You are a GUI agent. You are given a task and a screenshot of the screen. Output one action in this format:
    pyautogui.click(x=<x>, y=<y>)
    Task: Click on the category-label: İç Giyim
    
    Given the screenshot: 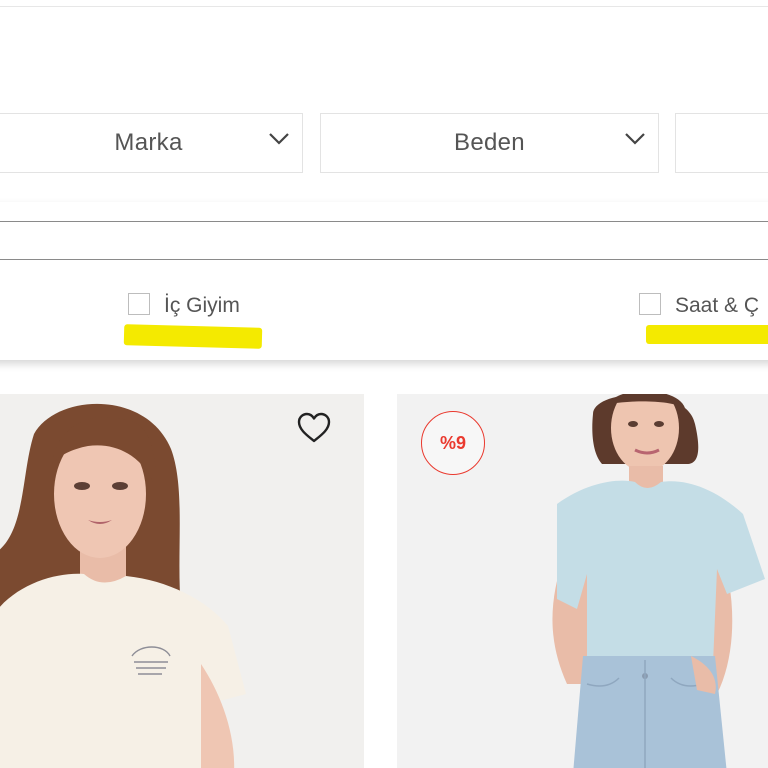 What is the action you would take?
    pyautogui.click(x=202, y=305)
    